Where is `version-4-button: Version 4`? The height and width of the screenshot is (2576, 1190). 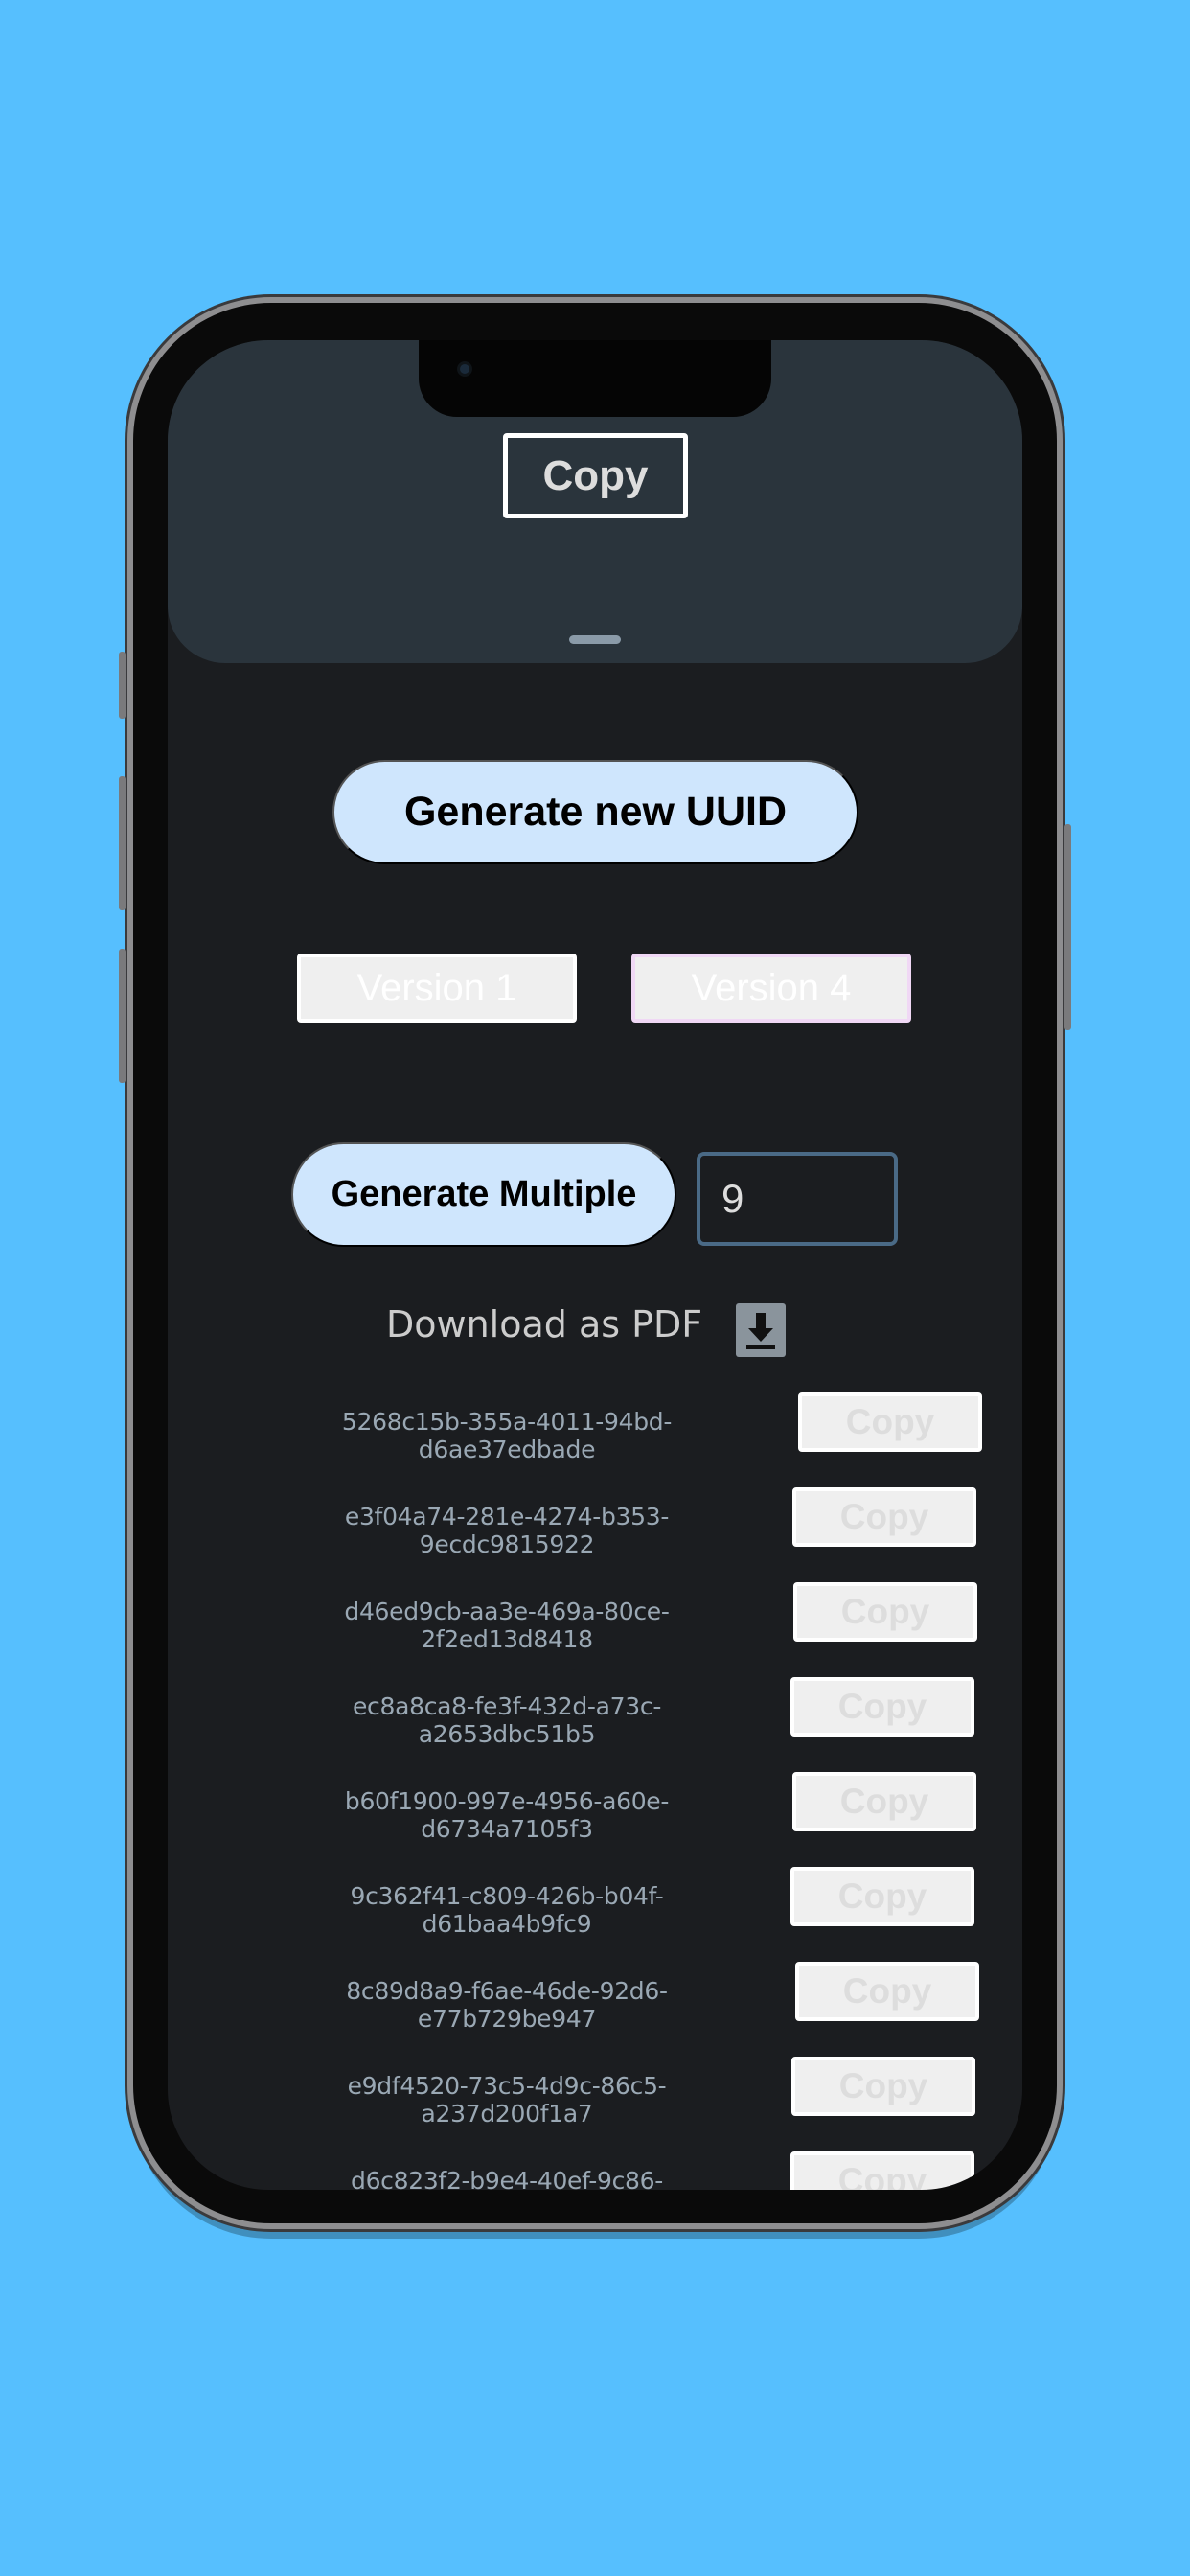
version-4-button: Version 4 is located at coordinates (771, 989).